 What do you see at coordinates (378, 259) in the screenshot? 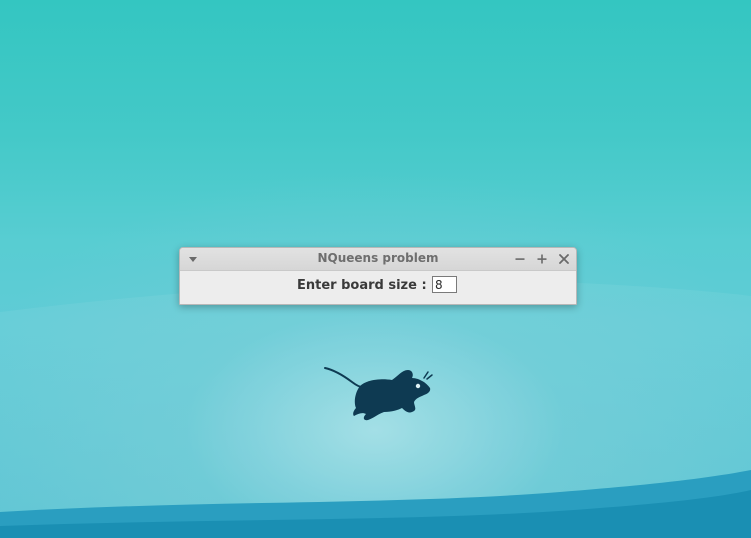
I see `window-titlebar: NQueens problem` at bounding box center [378, 259].